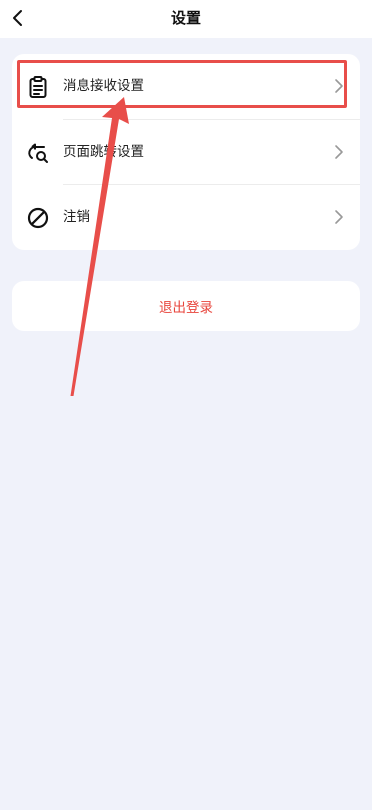 This screenshot has height=810, width=372. Describe the element at coordinates (38, 153) in the screenshot. I see `redirect-search-icon` at that location.